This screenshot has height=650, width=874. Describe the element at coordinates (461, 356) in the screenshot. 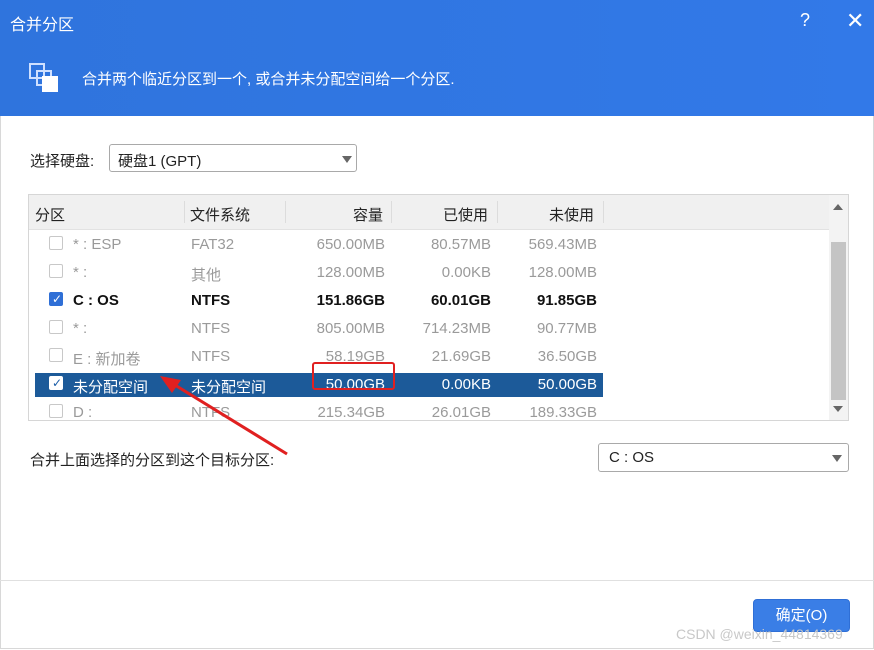

I see `cell-used: 21.69GB` at that location.